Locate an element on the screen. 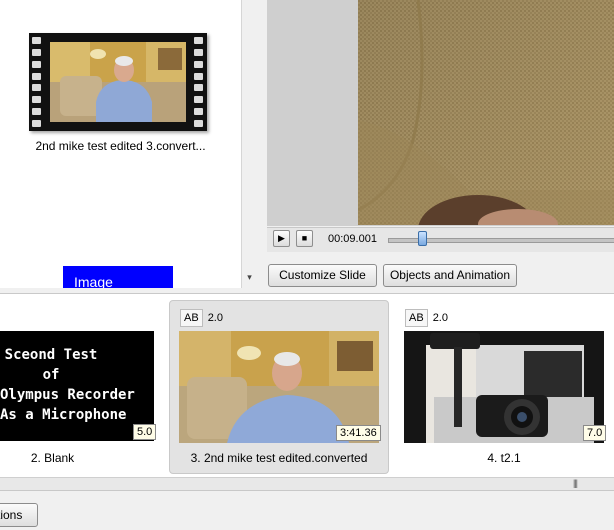  slide-text-line: Sceond Test is located at coordinates (51, 355).